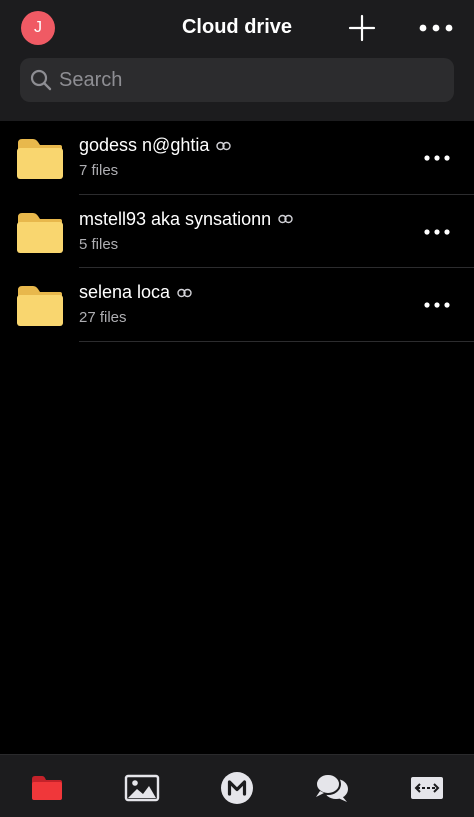 This screenshot has height=817, width=474. I want to click on page-title: Cloud drive, so click(236, 27).